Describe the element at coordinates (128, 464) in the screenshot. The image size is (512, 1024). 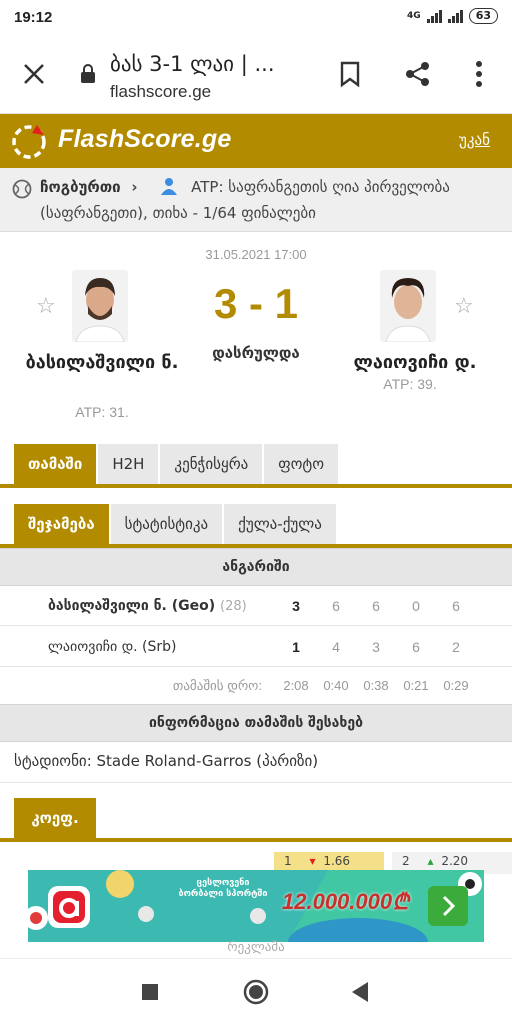
I see `tab-h2h: H2H` at that location.